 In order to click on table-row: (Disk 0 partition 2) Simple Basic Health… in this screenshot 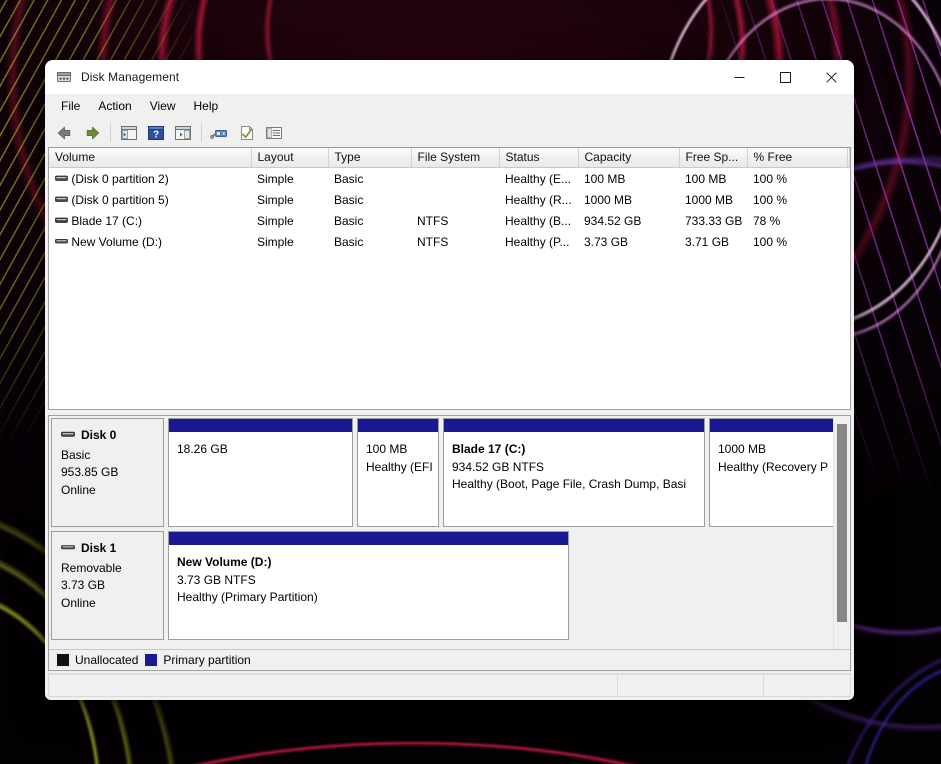, I will do `click(449, 179)`.